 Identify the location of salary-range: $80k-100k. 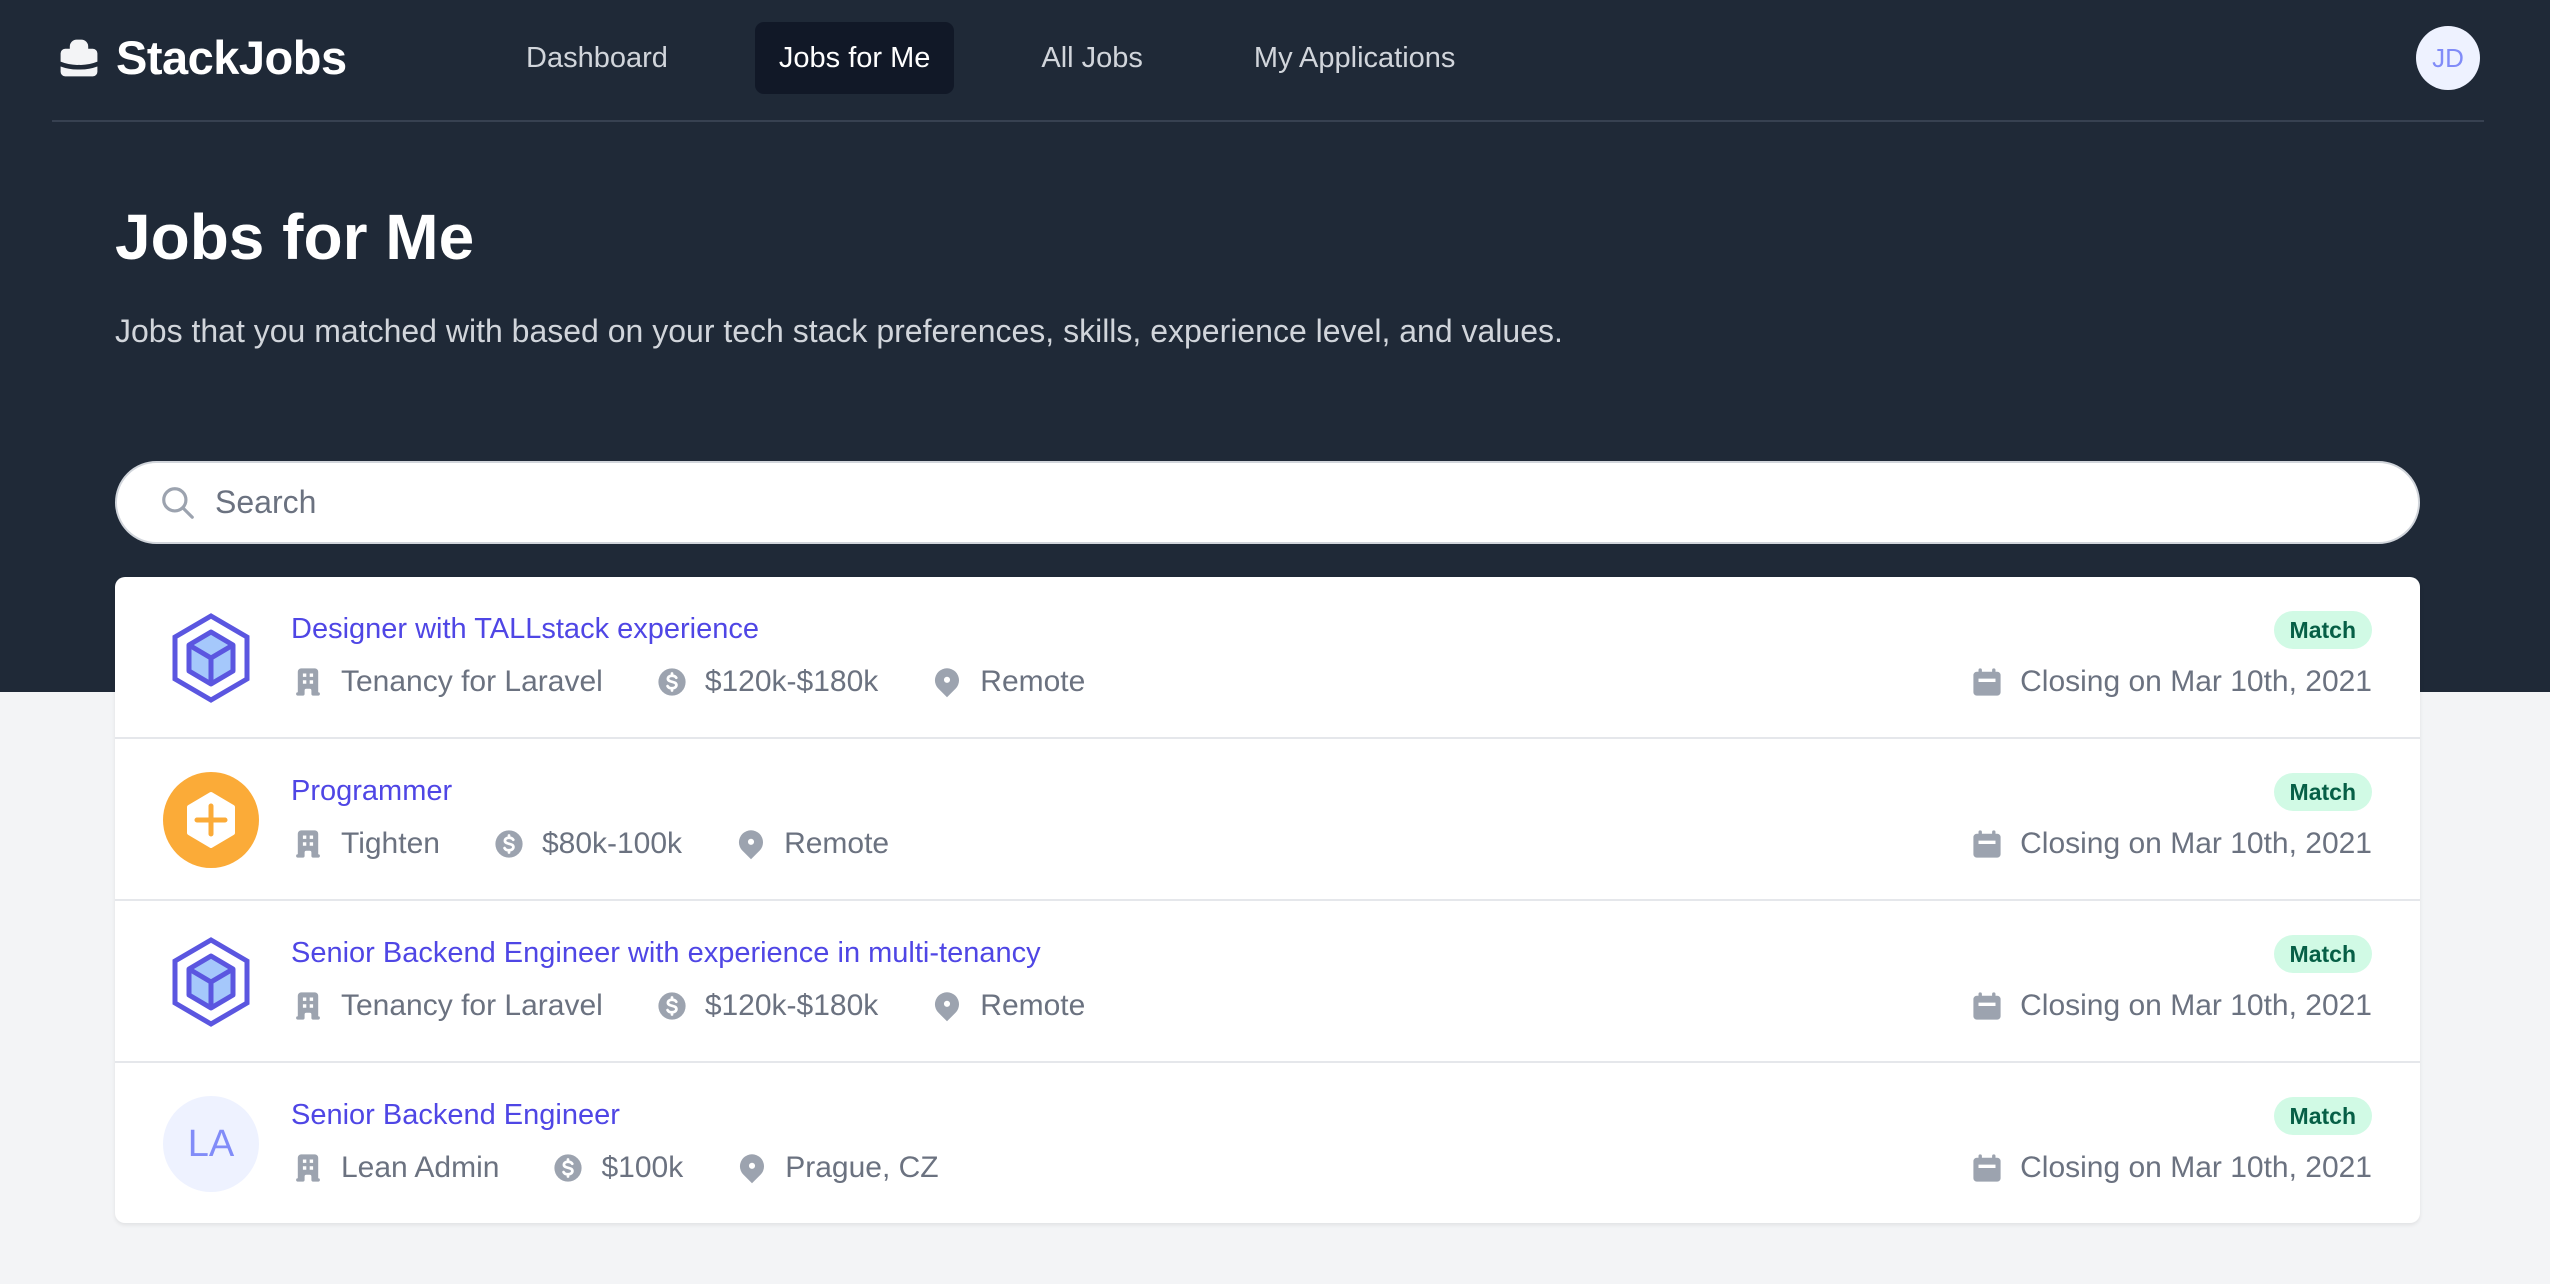
(612, 843).